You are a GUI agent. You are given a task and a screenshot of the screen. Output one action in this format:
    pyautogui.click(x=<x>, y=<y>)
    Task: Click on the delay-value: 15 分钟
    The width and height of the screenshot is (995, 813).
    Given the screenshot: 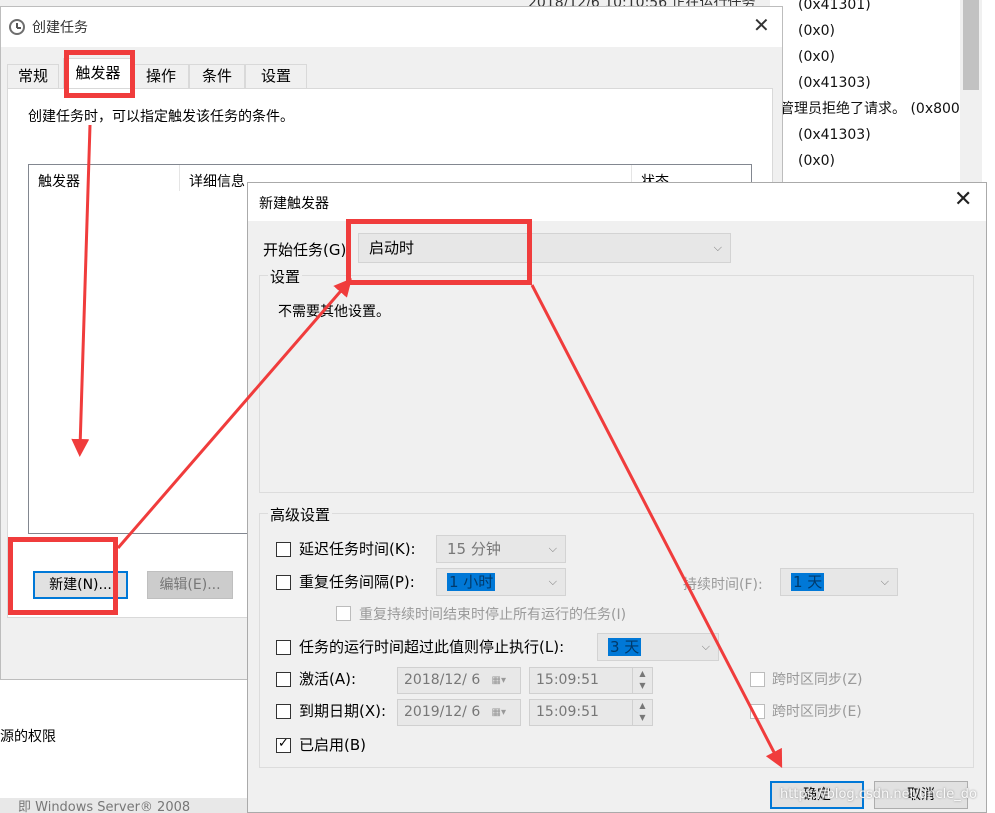 What is the action you would take?
    pyautogui.click(x=474, y=549)
    